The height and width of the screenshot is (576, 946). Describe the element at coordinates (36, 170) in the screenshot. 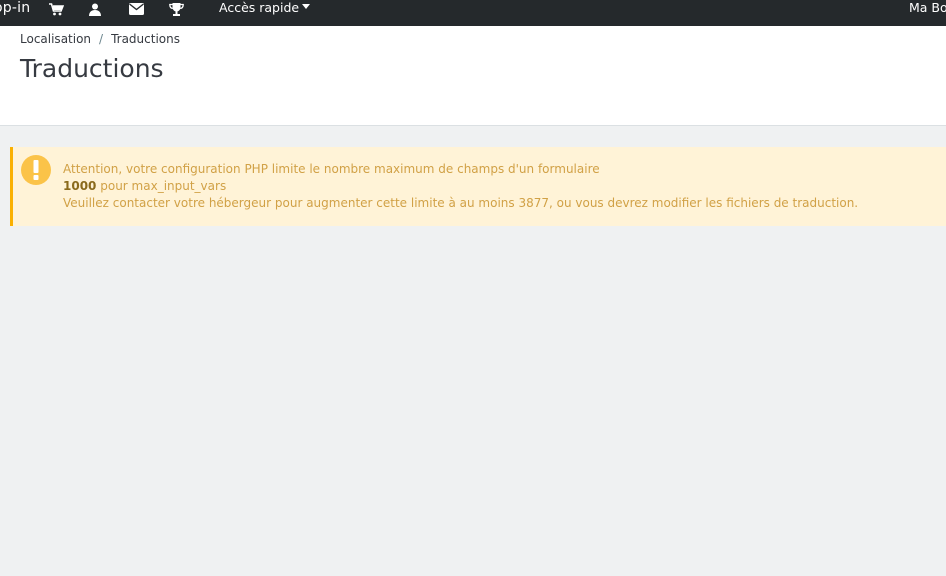

I see `exclamation-icon` at that location.